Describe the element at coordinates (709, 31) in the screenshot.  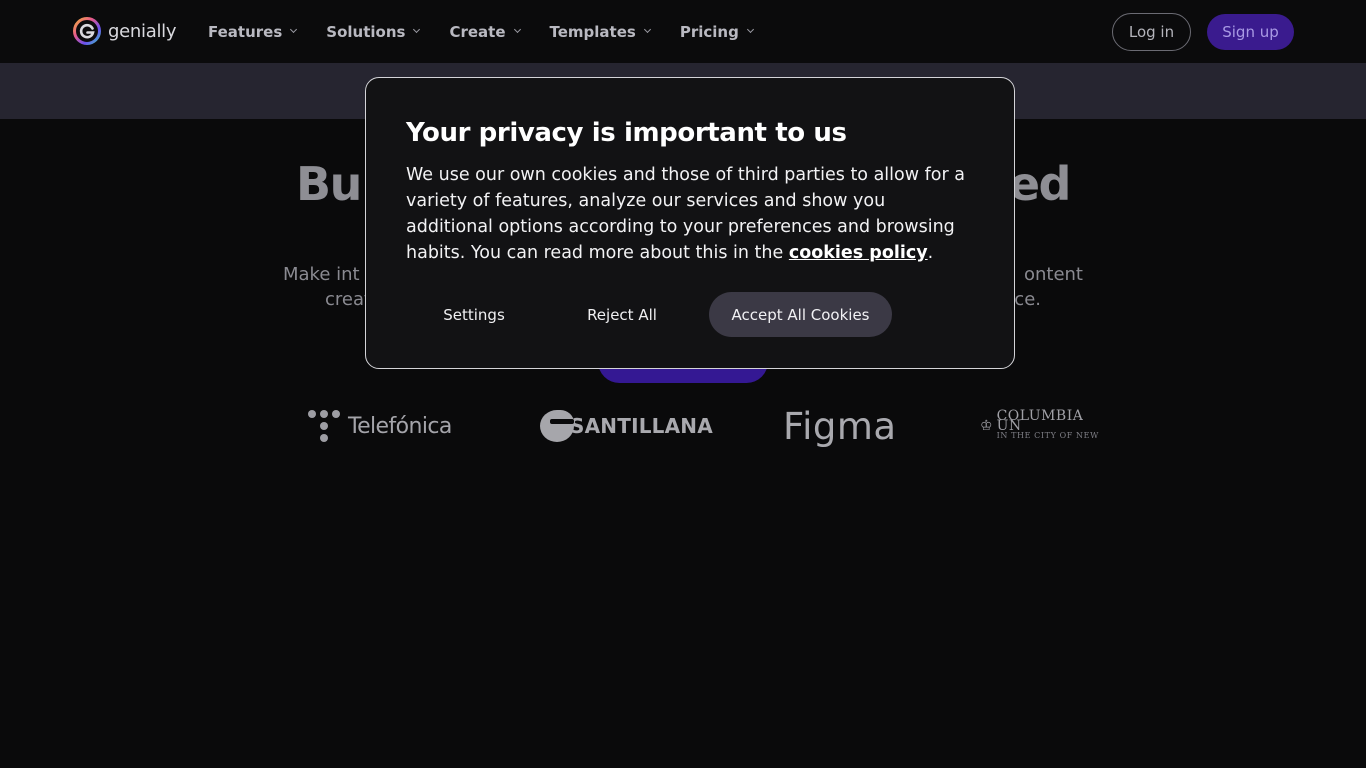
I see `nav-pricing-label: Pricing` at that location.